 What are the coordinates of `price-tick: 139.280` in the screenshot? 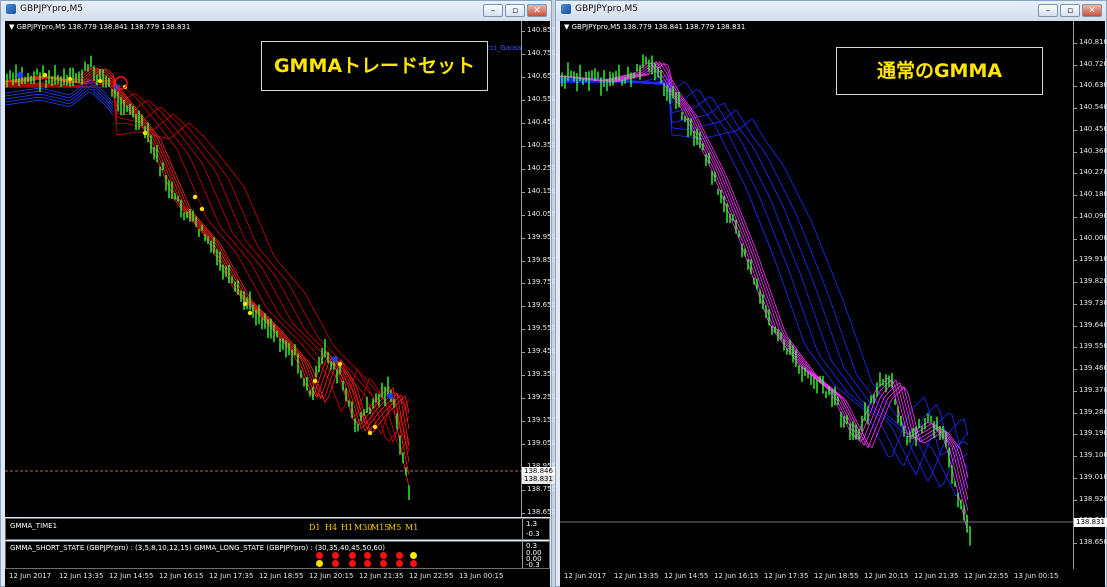 It's located at (1090, 411).